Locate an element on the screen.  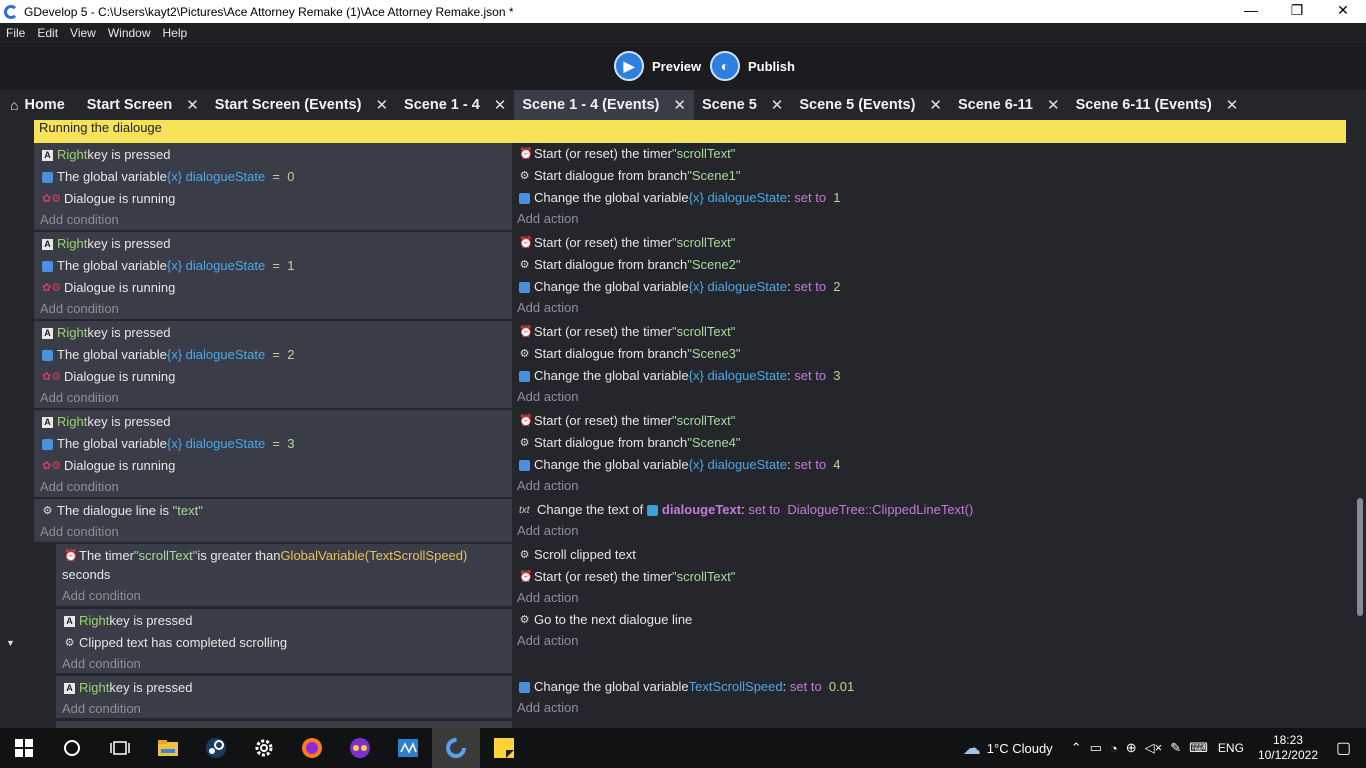
keyboard-icon: ⌨ is located at coordinates (1198, 748).